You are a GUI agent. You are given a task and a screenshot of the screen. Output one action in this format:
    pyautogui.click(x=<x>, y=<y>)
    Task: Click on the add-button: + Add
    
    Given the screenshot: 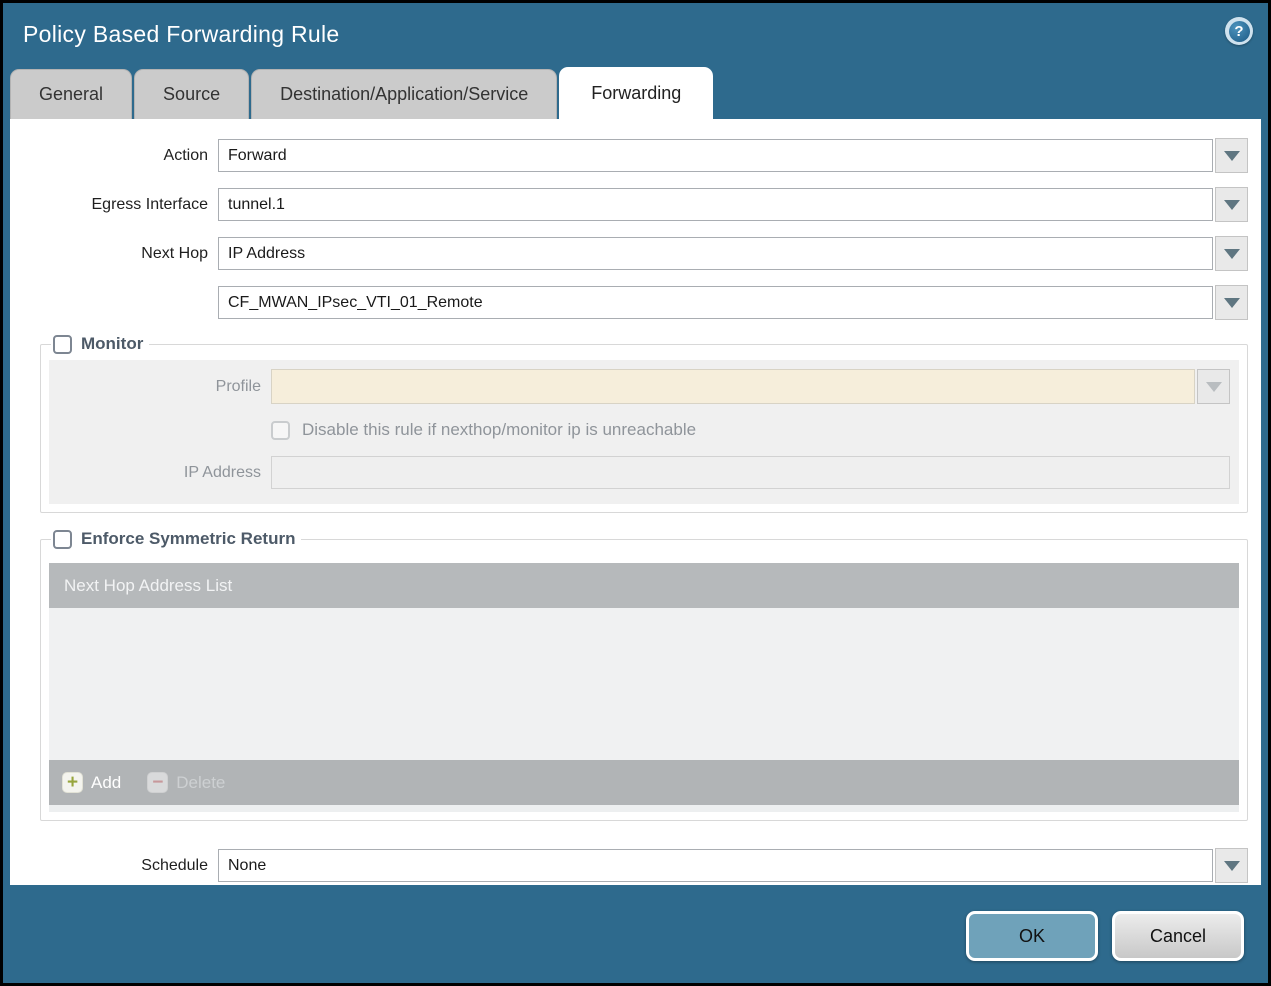 What is the action you would take?
    pyautogui.click(x=91, y=782)
    